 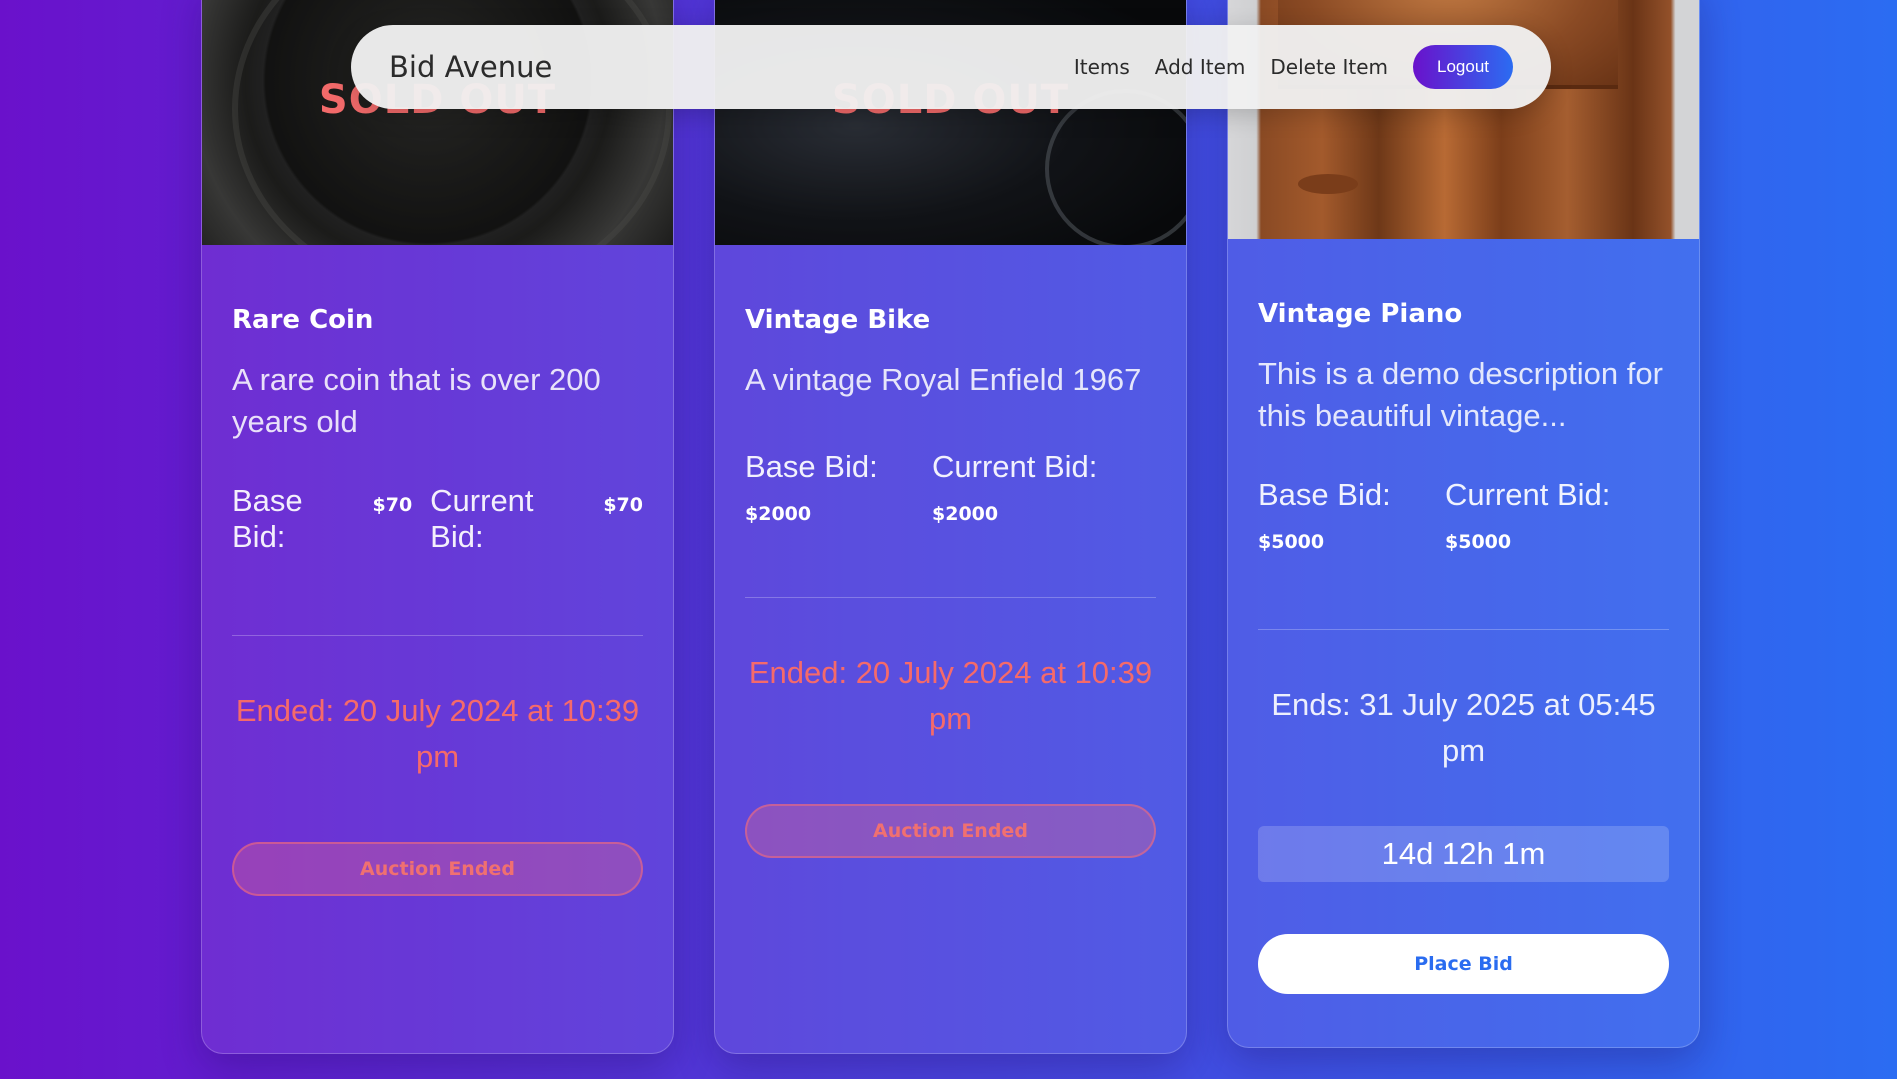 What do you see at coordinates (965, 514) in the screenshot?
I see `current-bid-value: $2000` at bounding box center [965, 514].